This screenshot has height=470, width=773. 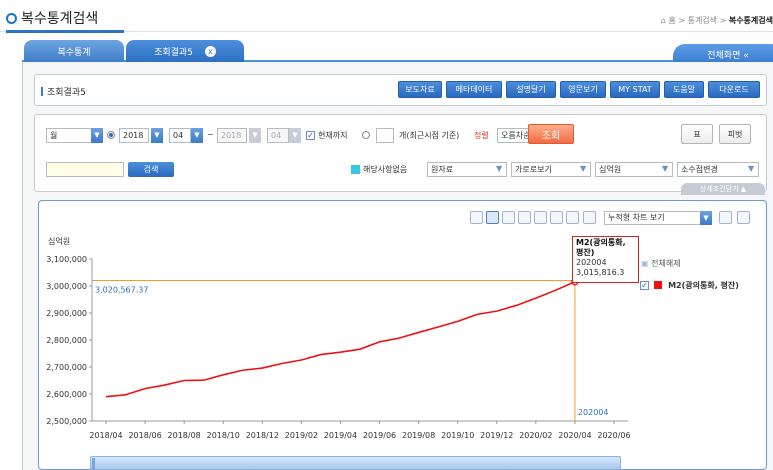 I want to click on y-tick-label: 2,600,000, so click(x=66, y=394).